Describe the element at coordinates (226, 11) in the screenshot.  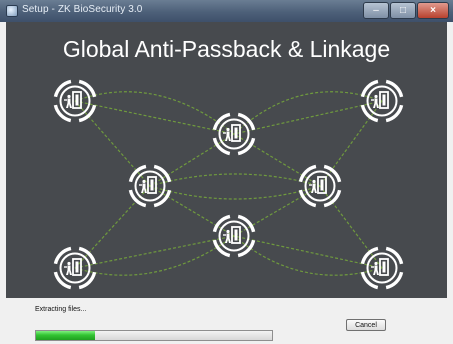
I see `title-bar: Setup - ZK BioSecurity 3.0 – □ ×` at that location.